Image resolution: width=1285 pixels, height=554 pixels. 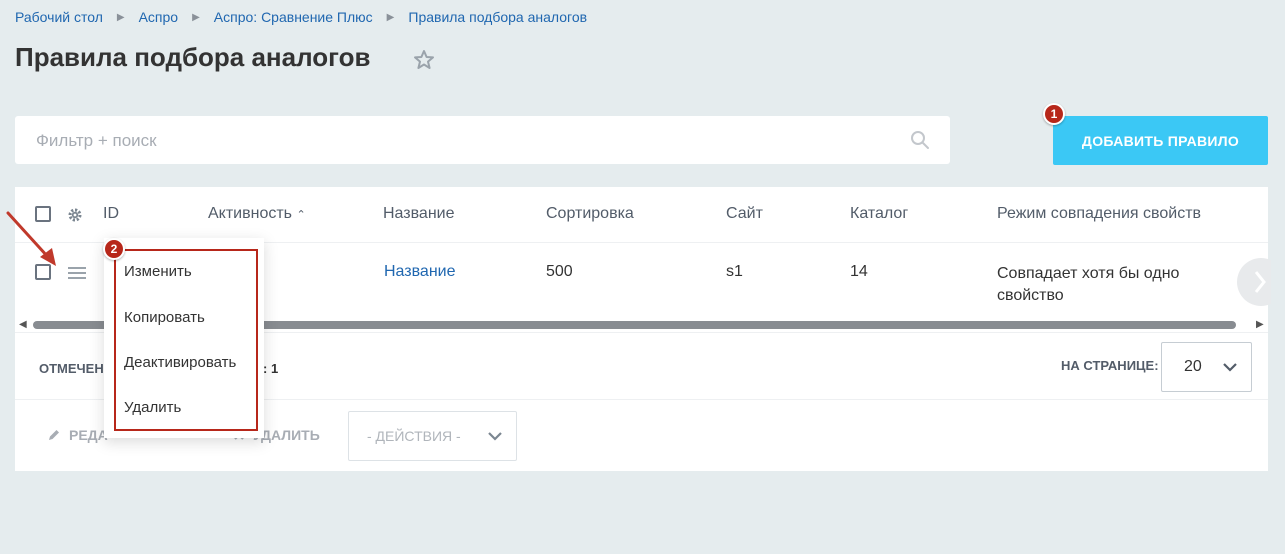 I want to click on column-header-sort: Сортировка, so click(x=590, y=214).